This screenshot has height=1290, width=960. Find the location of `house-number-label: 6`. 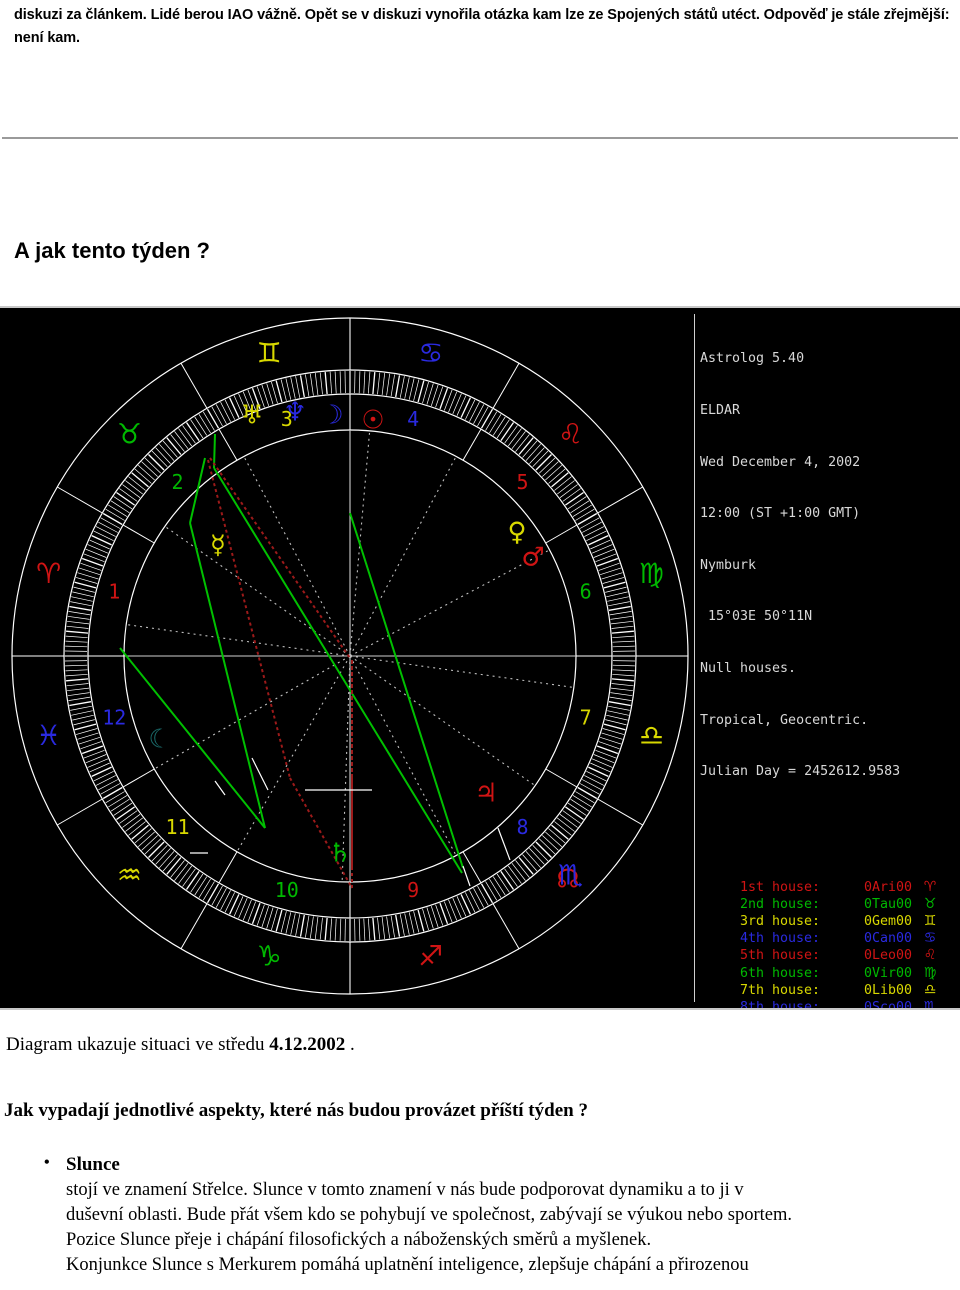

house-number-label: 6 is located at coordinates (586, 591).